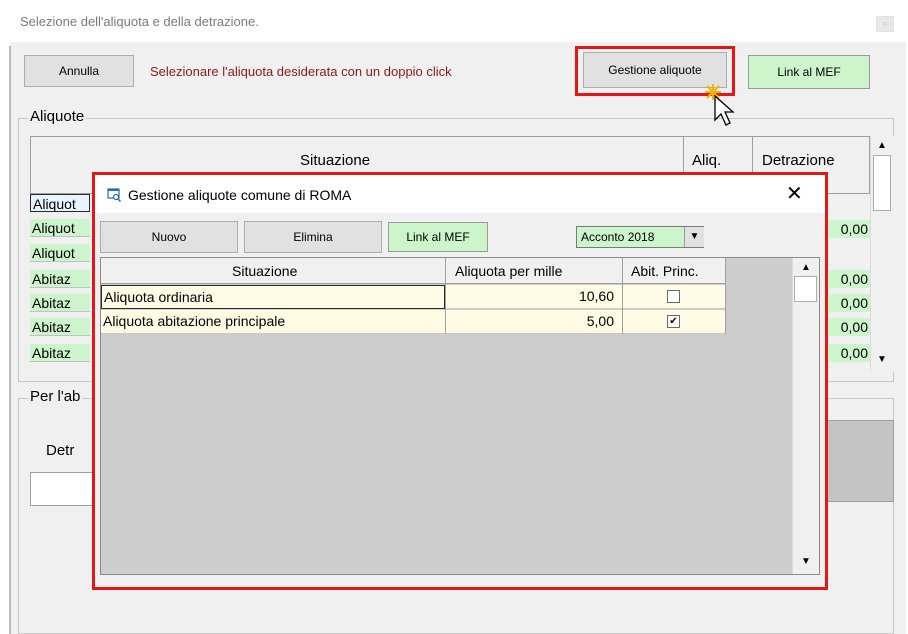 The height and width of the screenshot is (634, 908). I want to click on elimina-button: Elimina, so click(313, 237).